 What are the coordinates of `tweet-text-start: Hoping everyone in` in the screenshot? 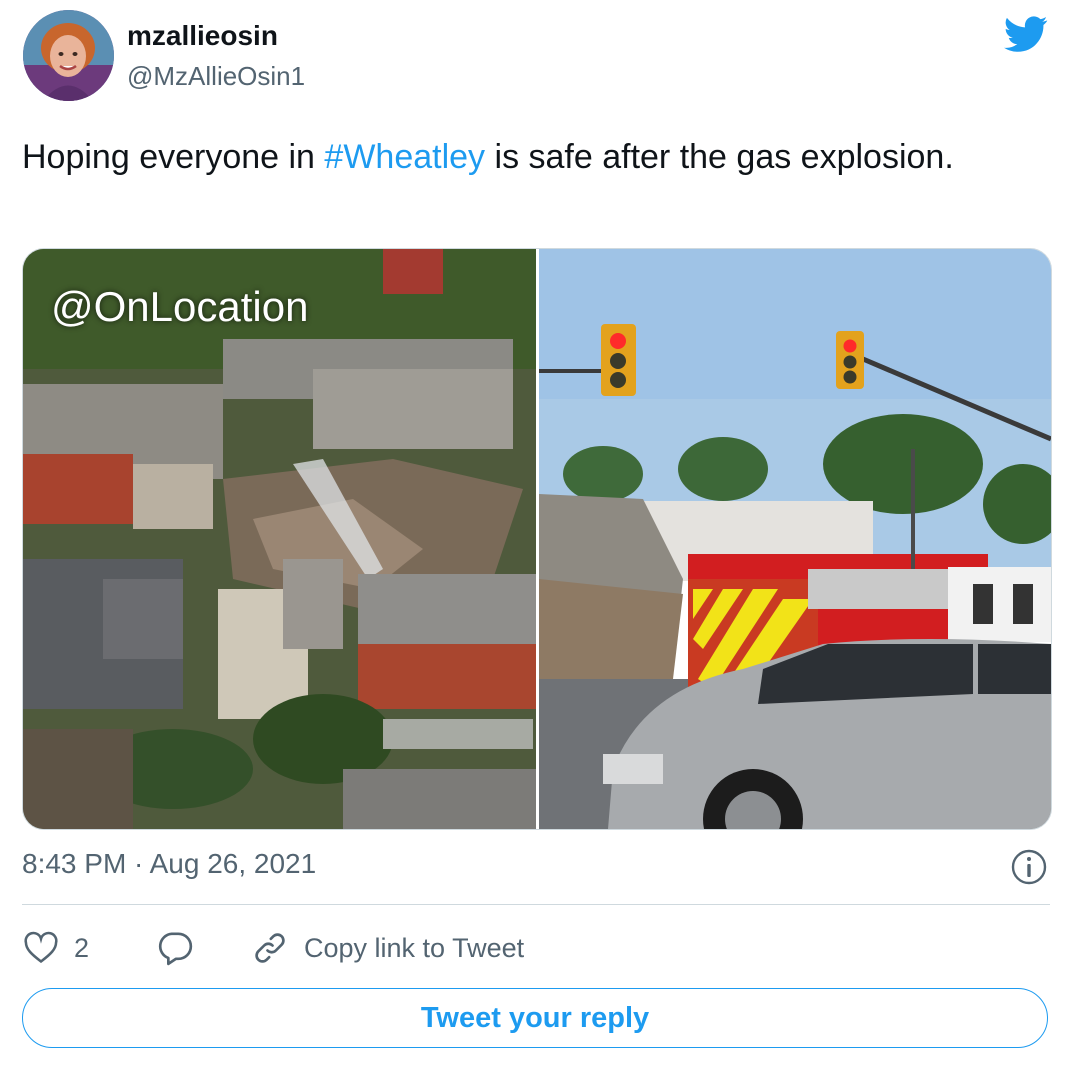 It's located at (173, 157).